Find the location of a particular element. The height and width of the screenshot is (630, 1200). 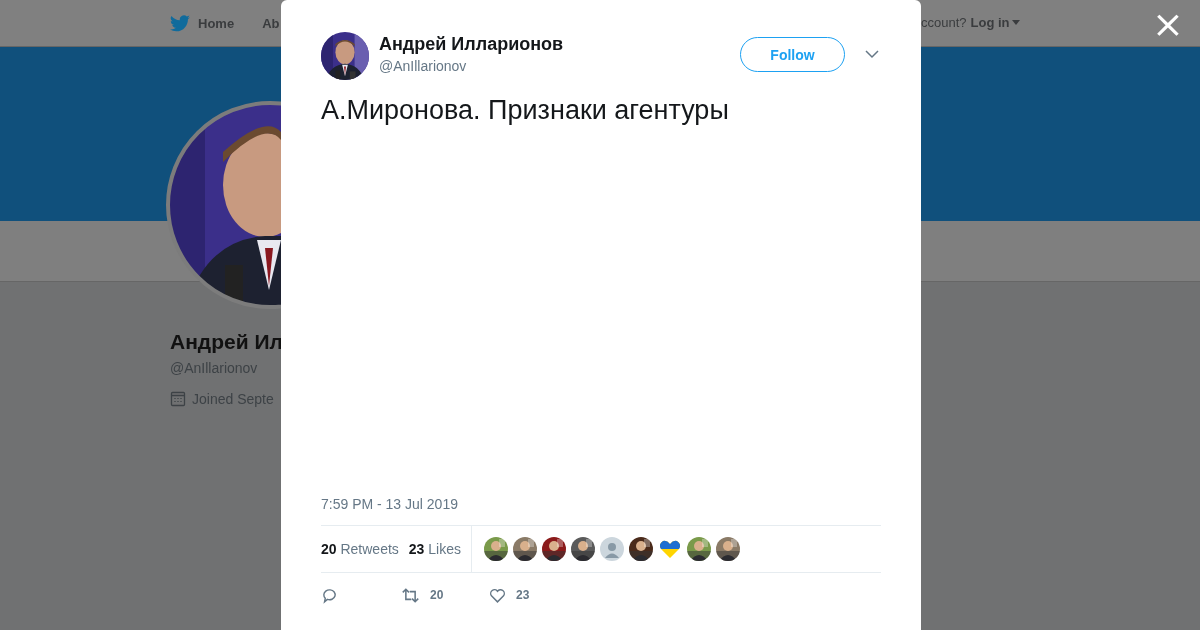

profile-name: Андрей Ил is located at coordinates (227, 342).